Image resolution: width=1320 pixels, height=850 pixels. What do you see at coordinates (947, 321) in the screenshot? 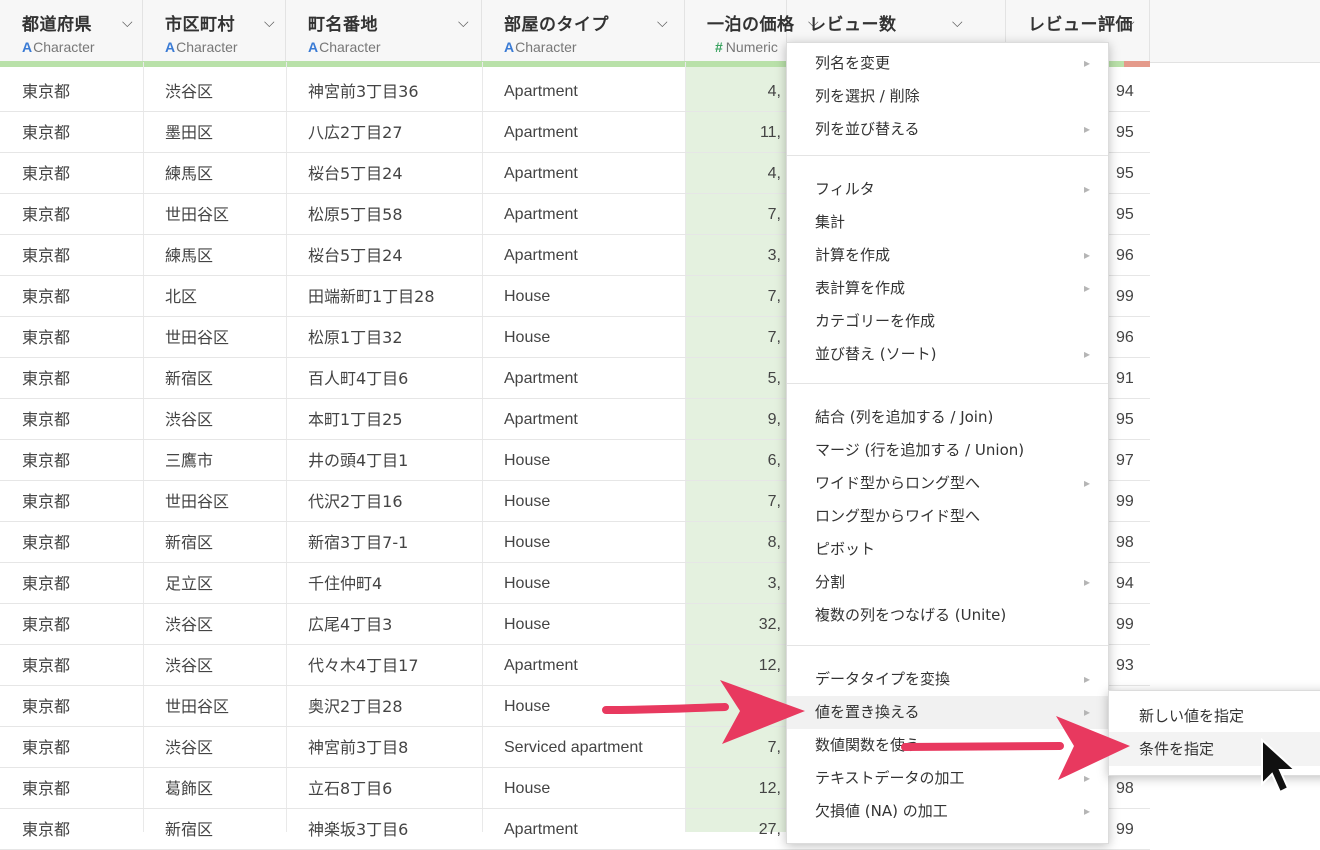
I see `menu-item: カテゴリーを作成` at bounding box center [947, 321].